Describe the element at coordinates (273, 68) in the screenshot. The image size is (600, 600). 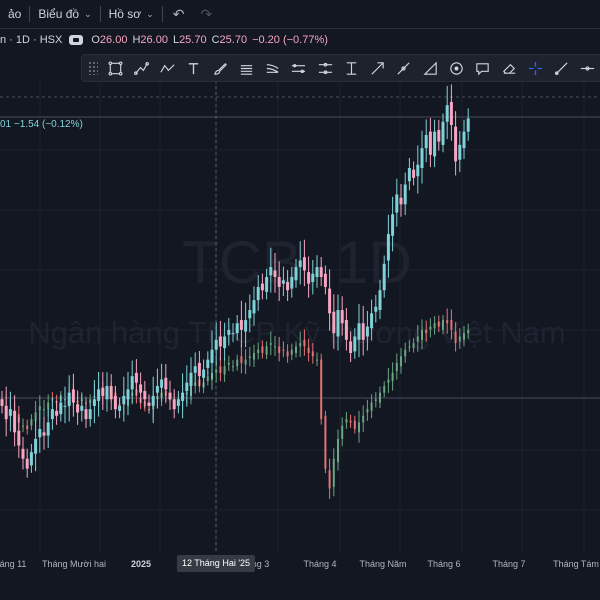
I see `regression-channel-icon` at that location.